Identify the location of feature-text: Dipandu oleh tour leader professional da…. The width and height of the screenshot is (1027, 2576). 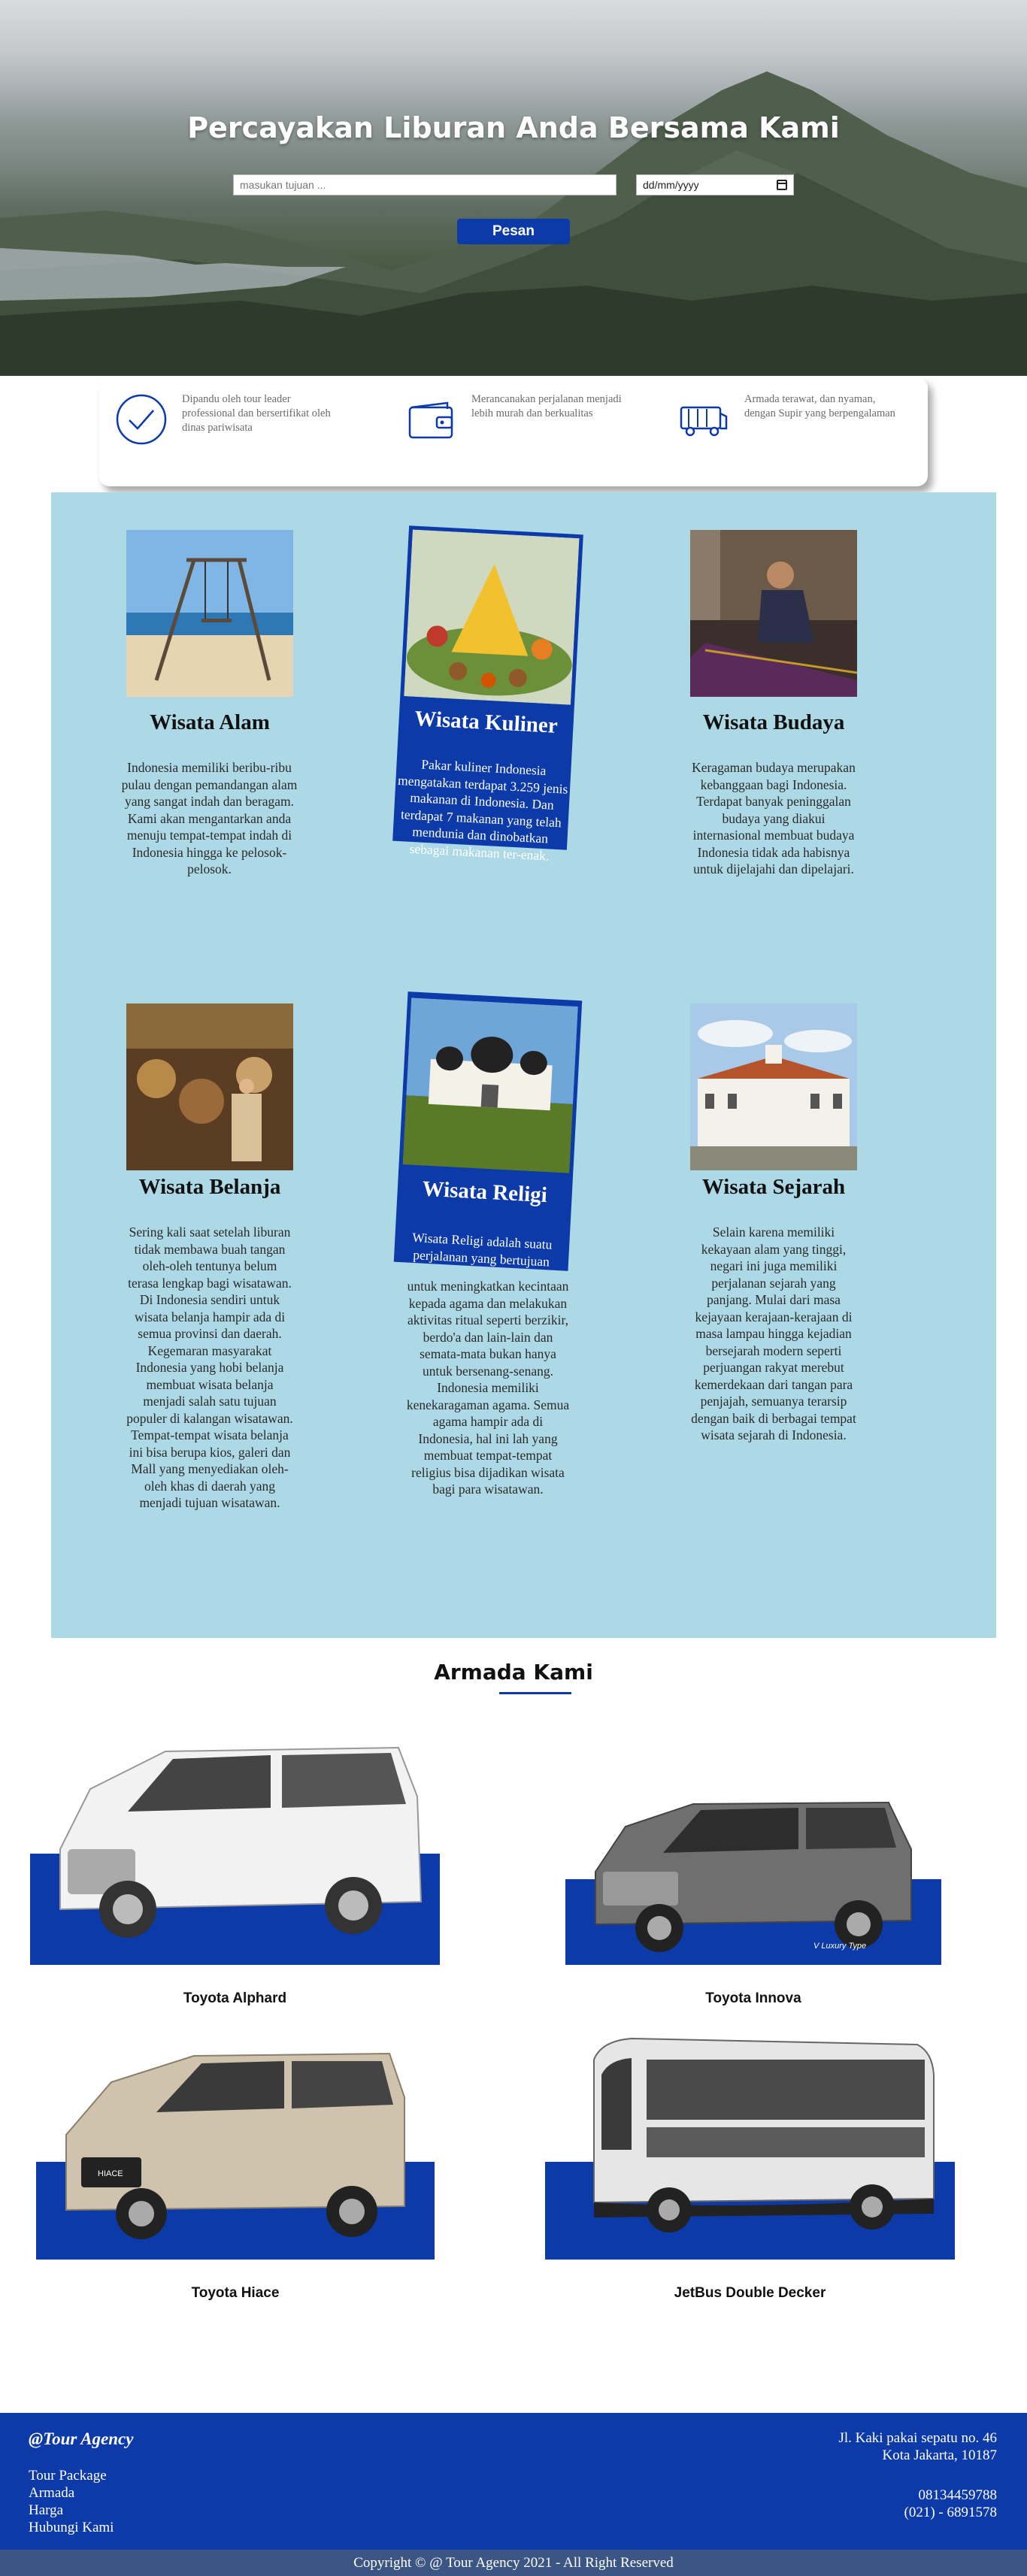
(256, 413).